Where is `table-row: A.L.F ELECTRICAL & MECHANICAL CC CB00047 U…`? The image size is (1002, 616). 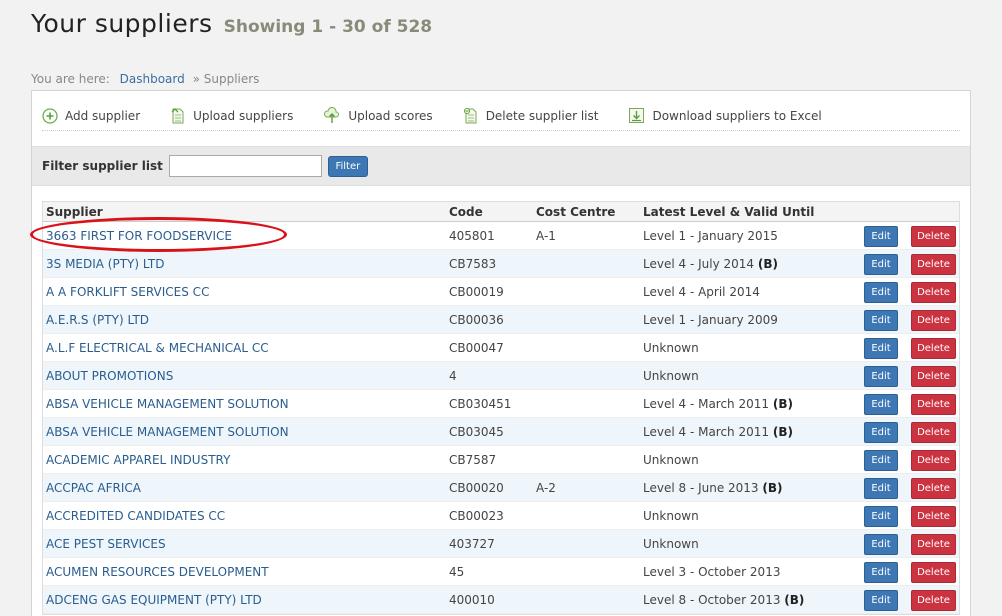 table-row: A.L.F ELECTRICAL & MECHANICAL CC CB00047 U… is located at coordinates (501, 348).